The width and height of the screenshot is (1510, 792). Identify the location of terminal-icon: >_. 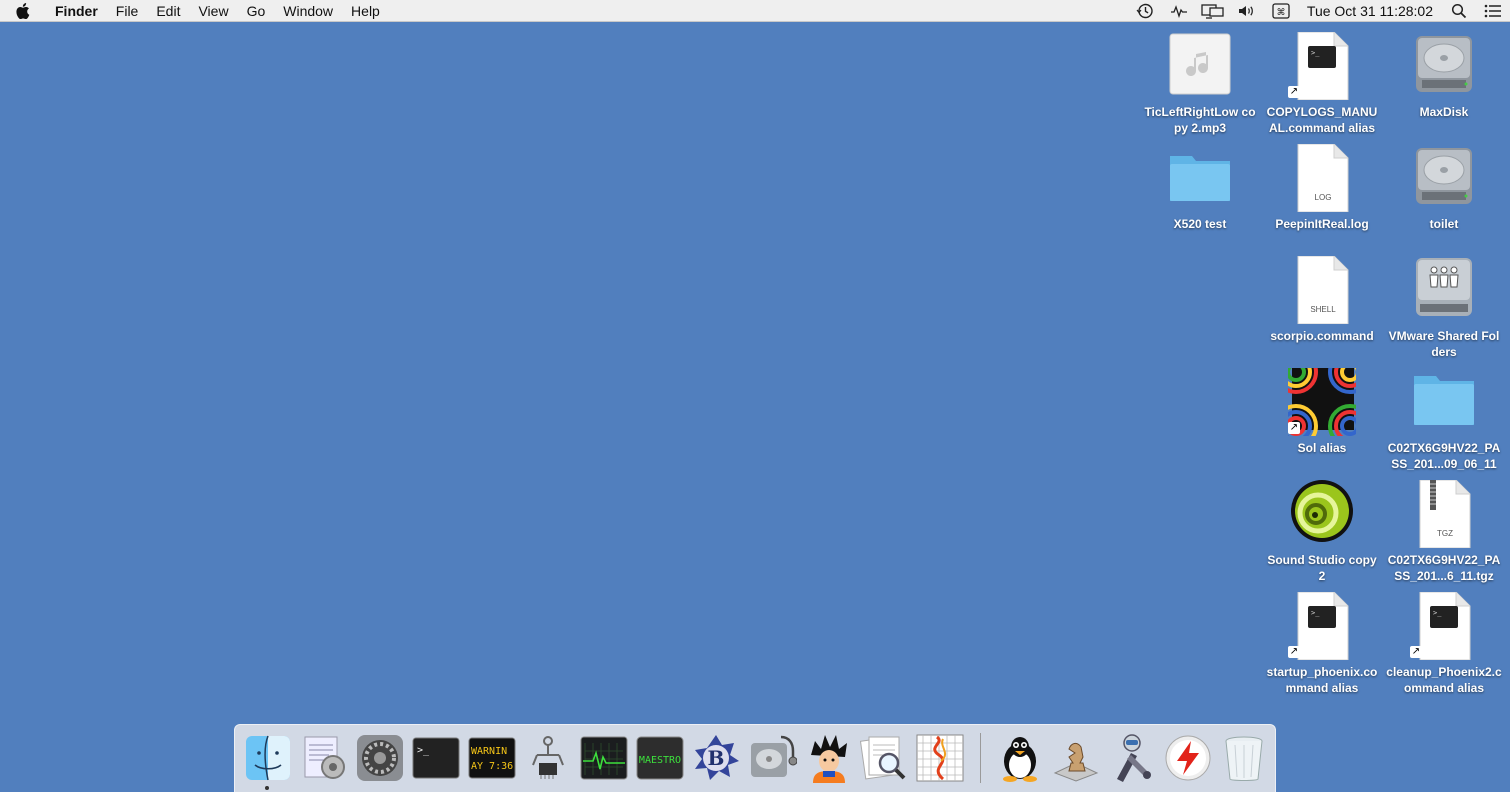
(436, 758).